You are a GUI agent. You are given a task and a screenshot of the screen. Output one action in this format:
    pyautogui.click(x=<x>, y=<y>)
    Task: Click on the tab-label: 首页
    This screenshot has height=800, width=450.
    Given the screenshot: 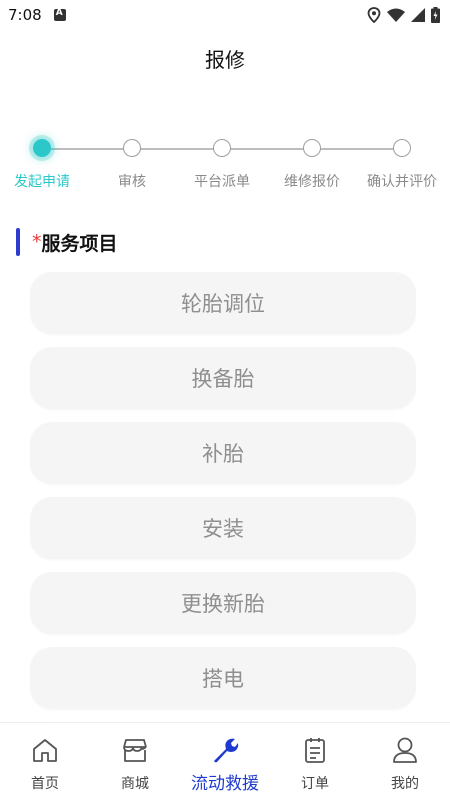 What is the action you would take?
    pyautogui.click(x=45, y=784)
    